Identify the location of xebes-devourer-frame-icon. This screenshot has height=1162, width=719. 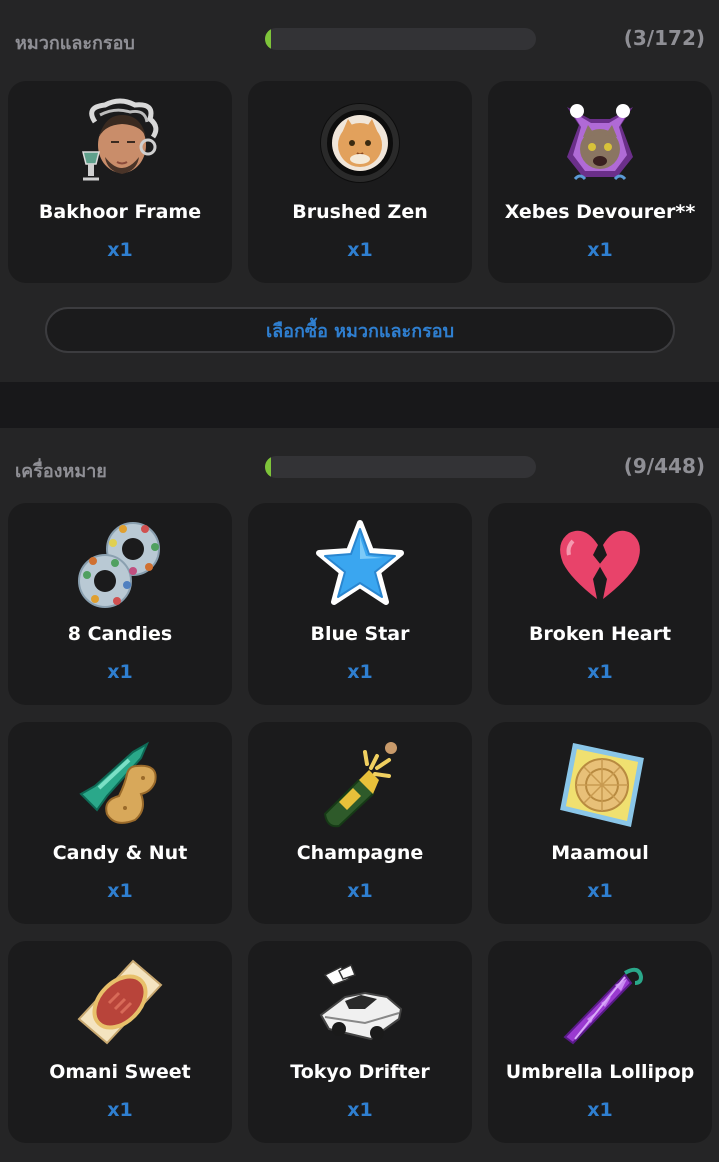
(600, 142).